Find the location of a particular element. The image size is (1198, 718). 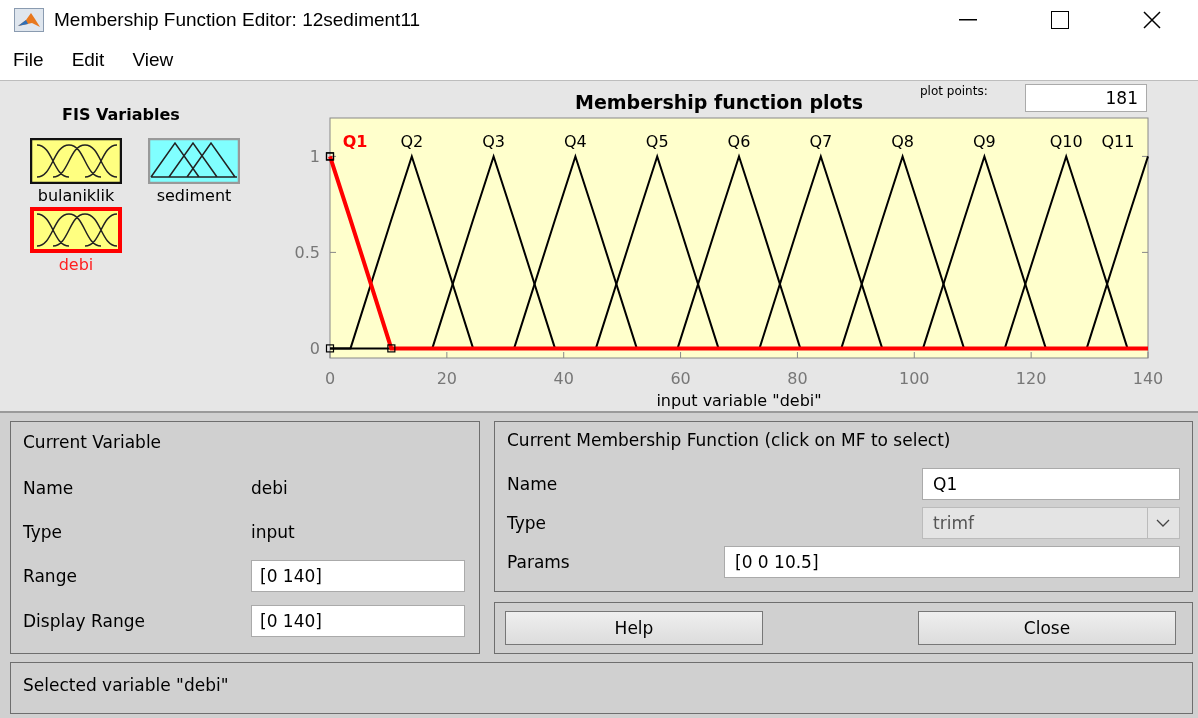

field-value: input is located at coordinates (273, 532).